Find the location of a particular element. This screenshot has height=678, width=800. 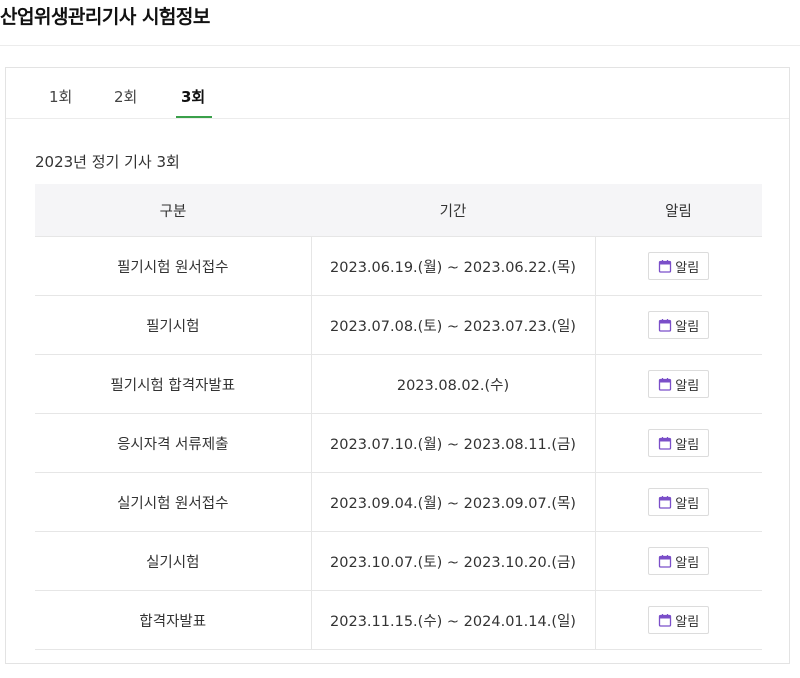

row-category: 필기시험 합격자발표 is located at coordinates (173, 384).